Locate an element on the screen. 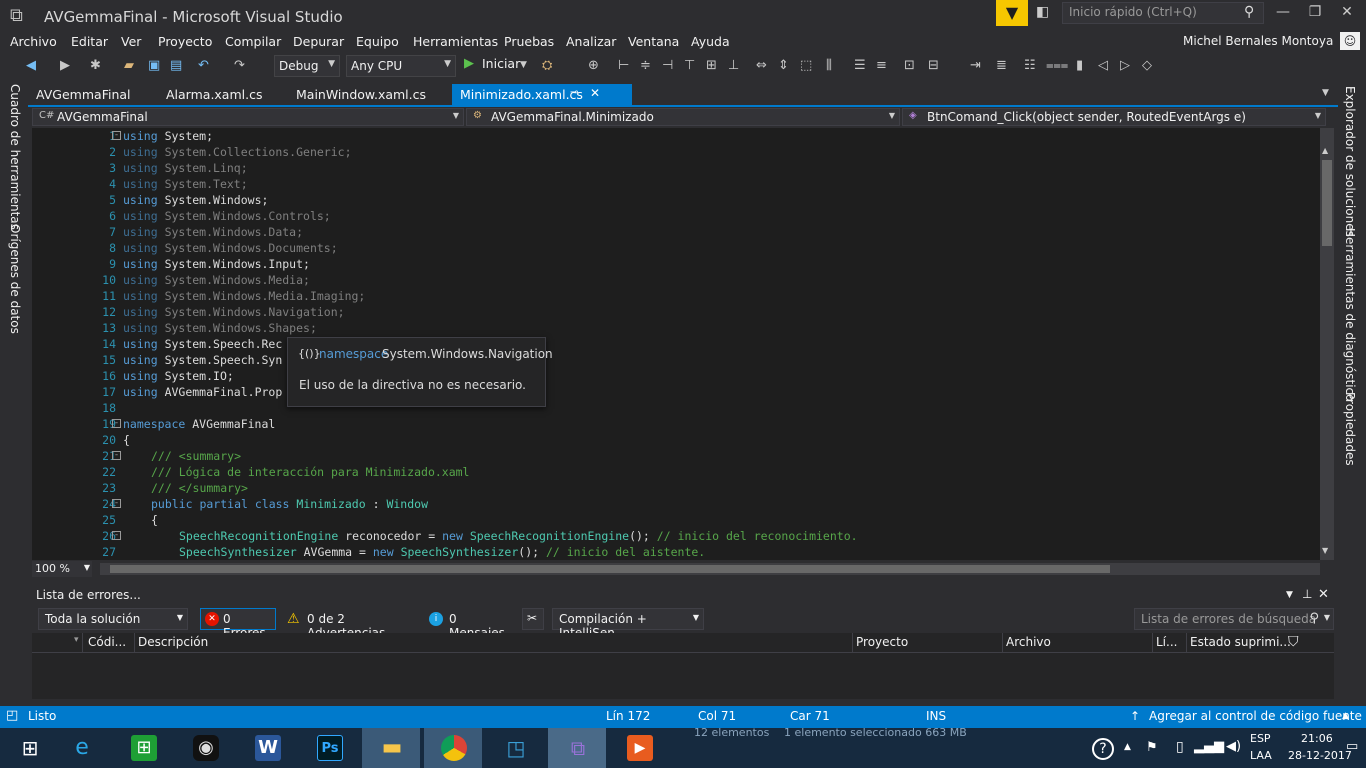 The image size is (1366, 768). redo-icon: ↷ is located at coordinates (239, 65).